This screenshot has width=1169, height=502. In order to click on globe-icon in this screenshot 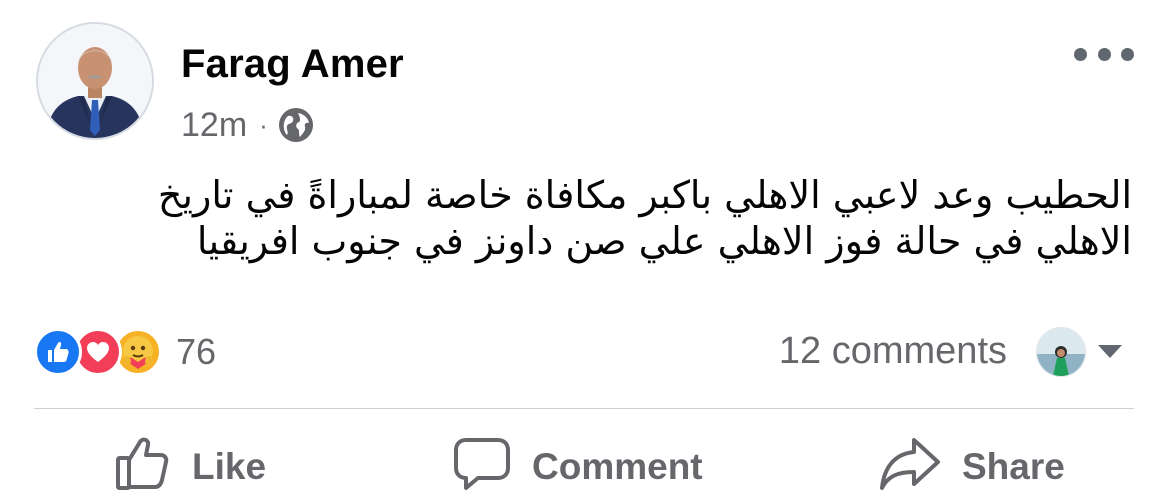, I will do `click(296, 125)`.